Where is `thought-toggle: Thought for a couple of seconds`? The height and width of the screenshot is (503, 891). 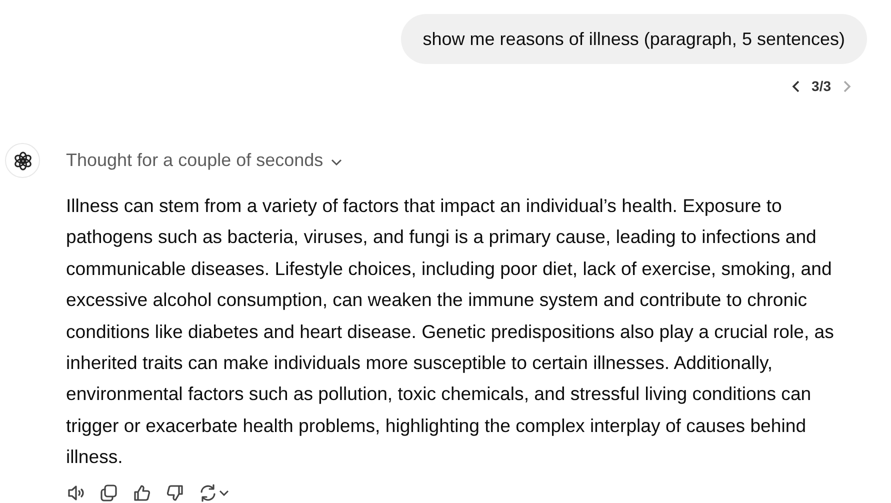
thought-toggle: Thought for a couple of seconds is located at coordinates (204, 160).